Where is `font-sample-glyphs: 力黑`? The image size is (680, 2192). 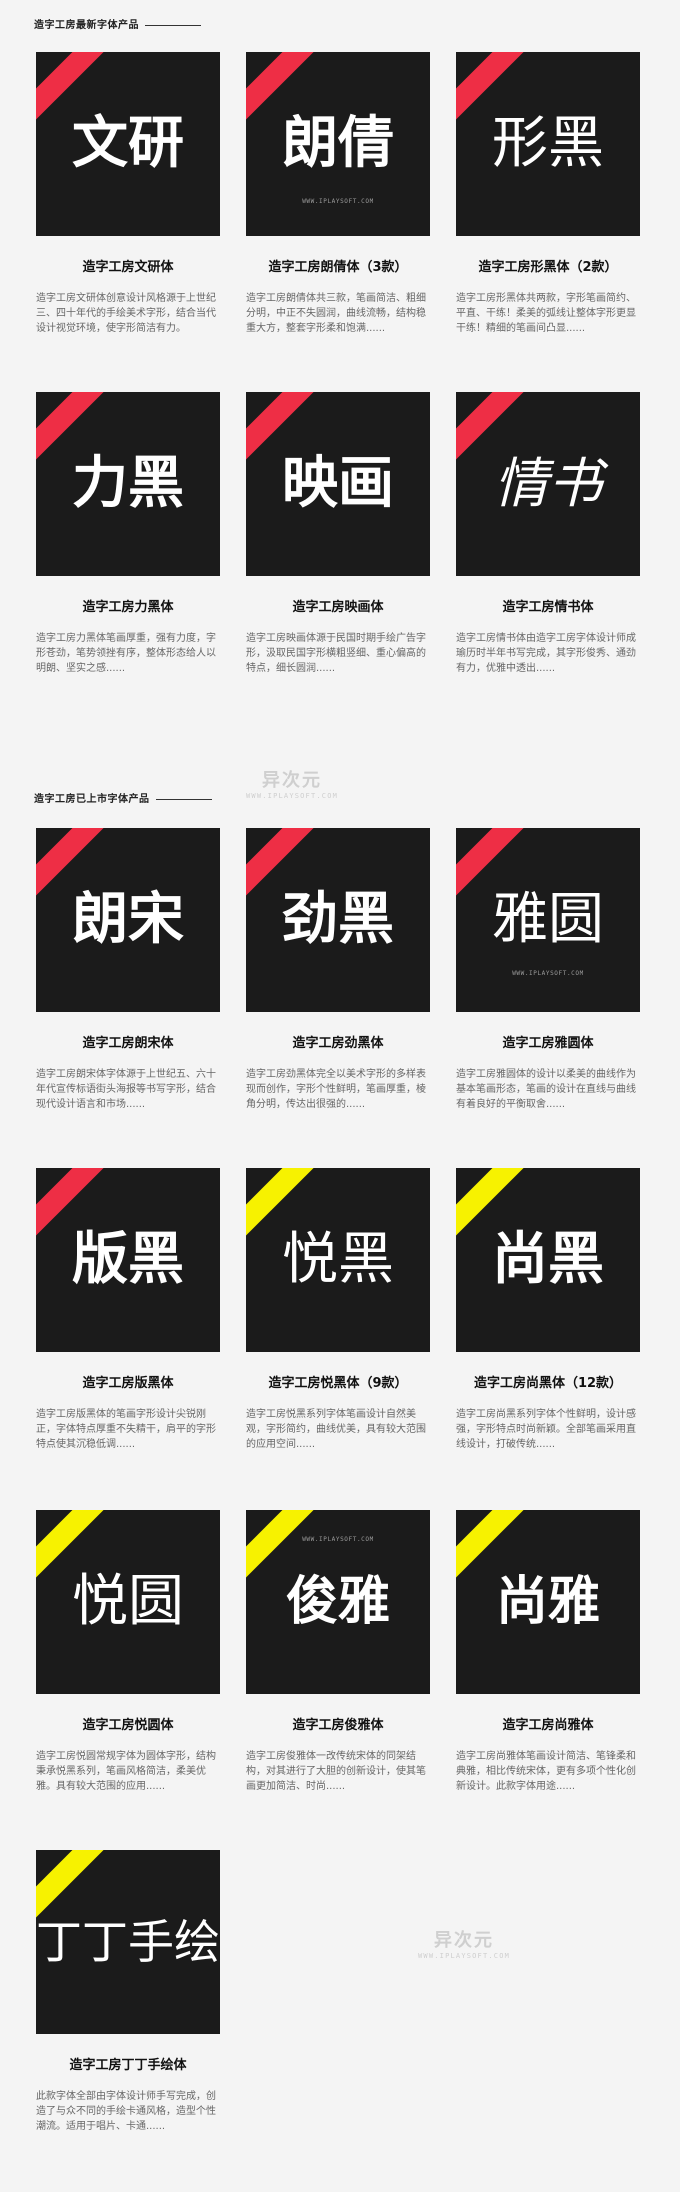 font-sample-glyphs: 力黑 is located at coordinates (128, 483).